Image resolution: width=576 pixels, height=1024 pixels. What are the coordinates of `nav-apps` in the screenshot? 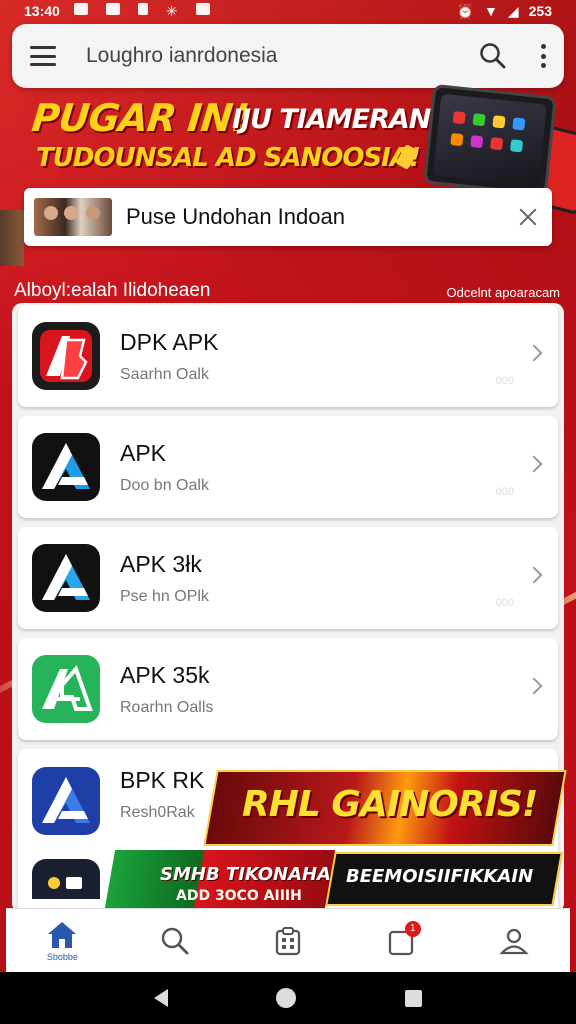 It's located at (288, 941).